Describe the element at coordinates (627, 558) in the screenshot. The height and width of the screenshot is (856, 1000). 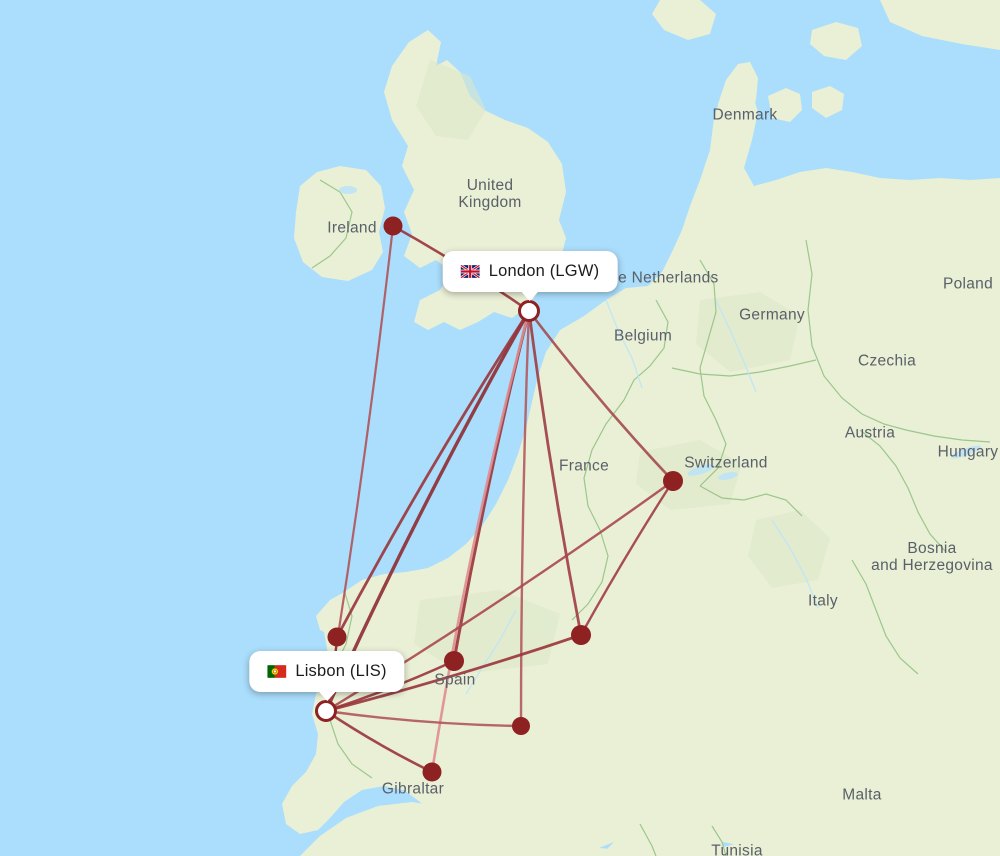
I see `flight-route-gva-bcn` at that location.